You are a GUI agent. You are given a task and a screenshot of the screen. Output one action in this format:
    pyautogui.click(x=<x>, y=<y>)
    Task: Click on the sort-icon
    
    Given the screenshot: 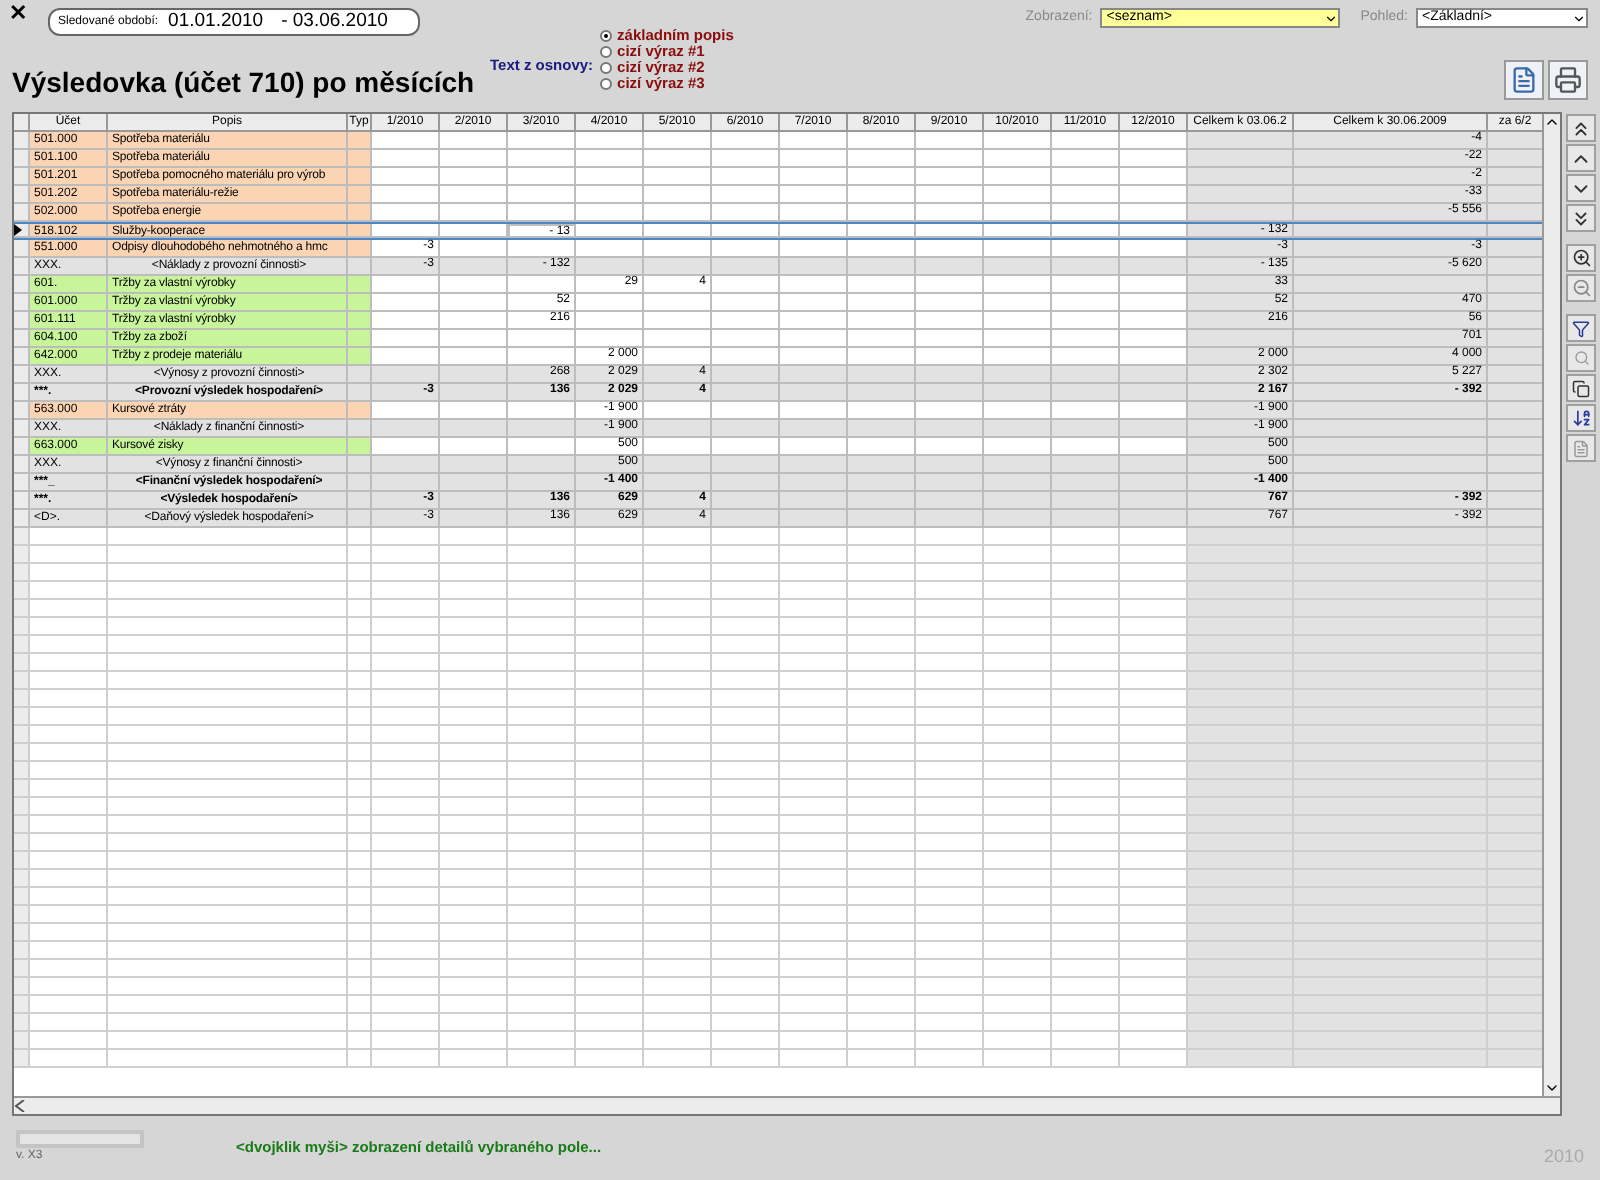 What is the action you would take?
    pyautogui.click(x=1581, y=418)
    